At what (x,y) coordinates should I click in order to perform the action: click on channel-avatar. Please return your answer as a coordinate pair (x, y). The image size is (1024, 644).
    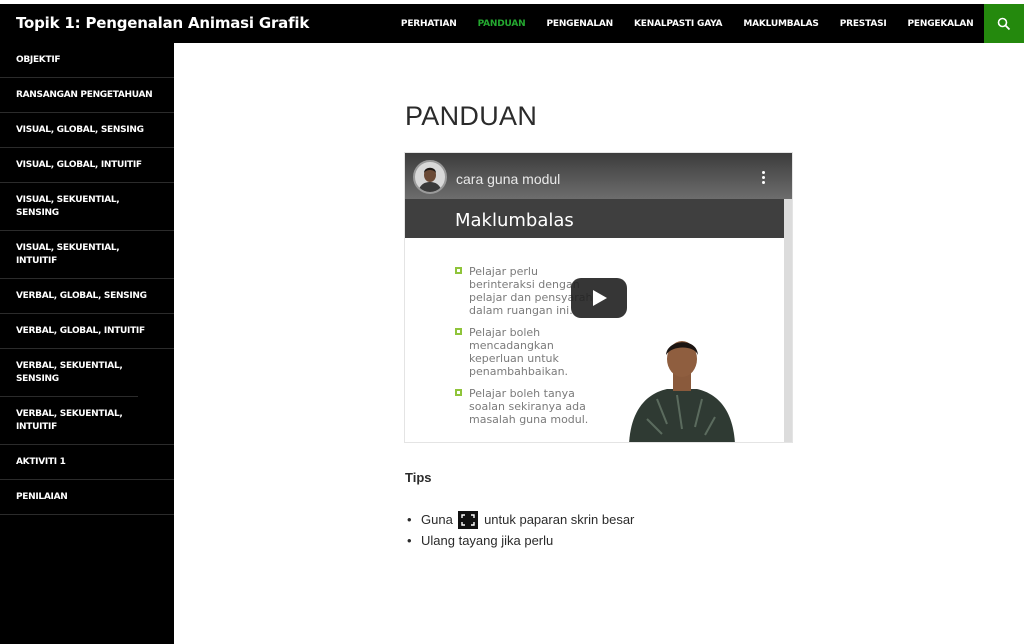
    Looking at the image, I should click on (430, 177).